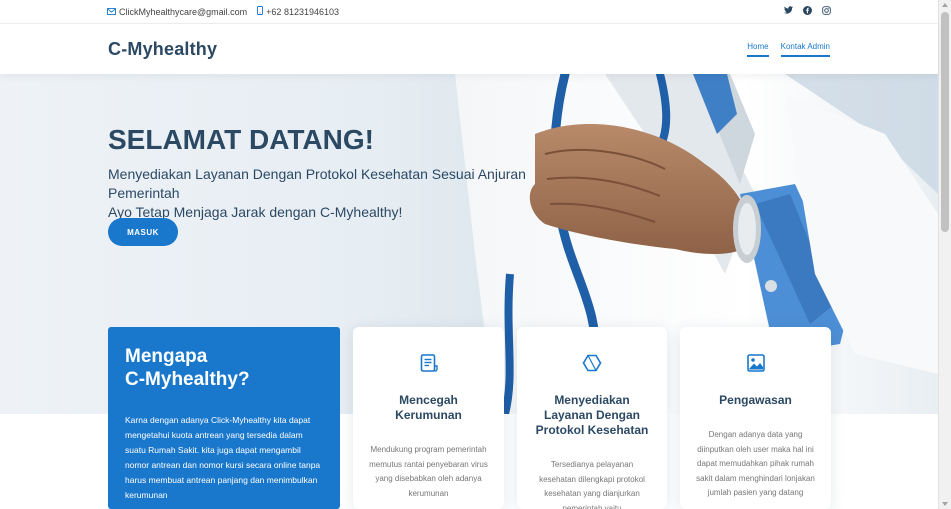  What do you see at coordinates (166, 356) in the screenshot?
I see `why-title-line-1: Mengapa` at bounding box center [166, 356].